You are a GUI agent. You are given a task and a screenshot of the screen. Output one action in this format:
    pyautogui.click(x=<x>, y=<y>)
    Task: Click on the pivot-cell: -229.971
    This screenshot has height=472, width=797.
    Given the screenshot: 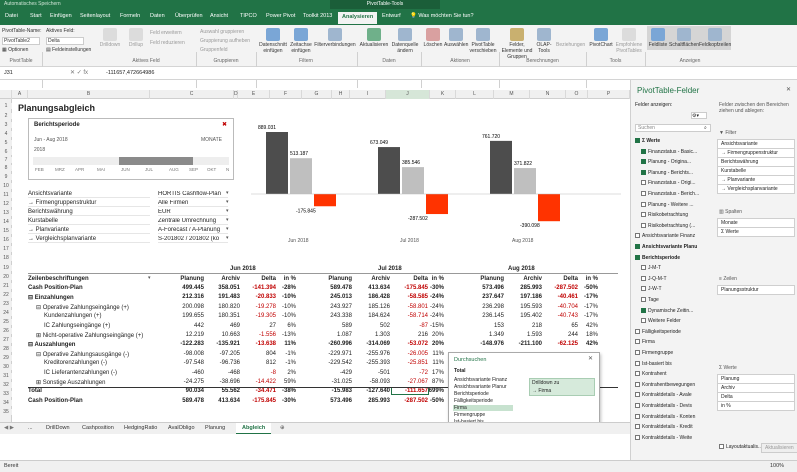 What is the action you would take?
    pyautogui.click(x=335, y=354)
    